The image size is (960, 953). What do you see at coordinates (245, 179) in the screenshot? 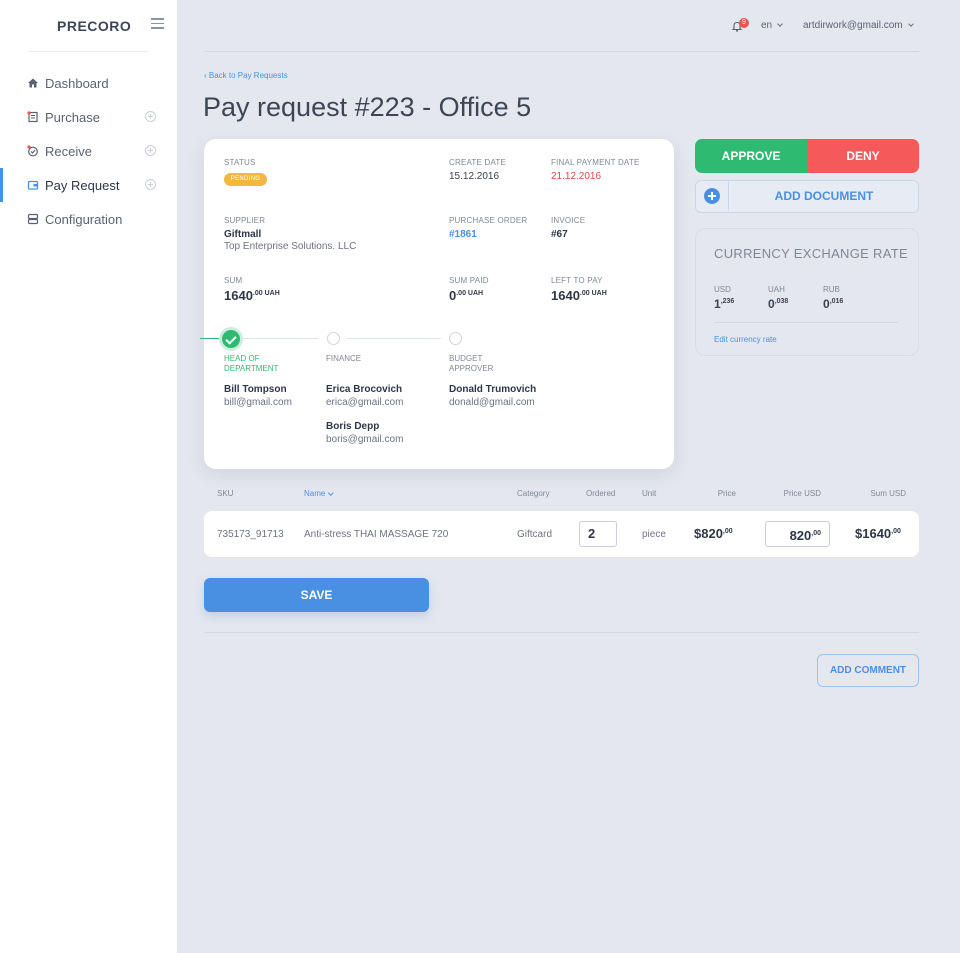
I see `status-badge: PENDING` at bounding box center [245, 179].